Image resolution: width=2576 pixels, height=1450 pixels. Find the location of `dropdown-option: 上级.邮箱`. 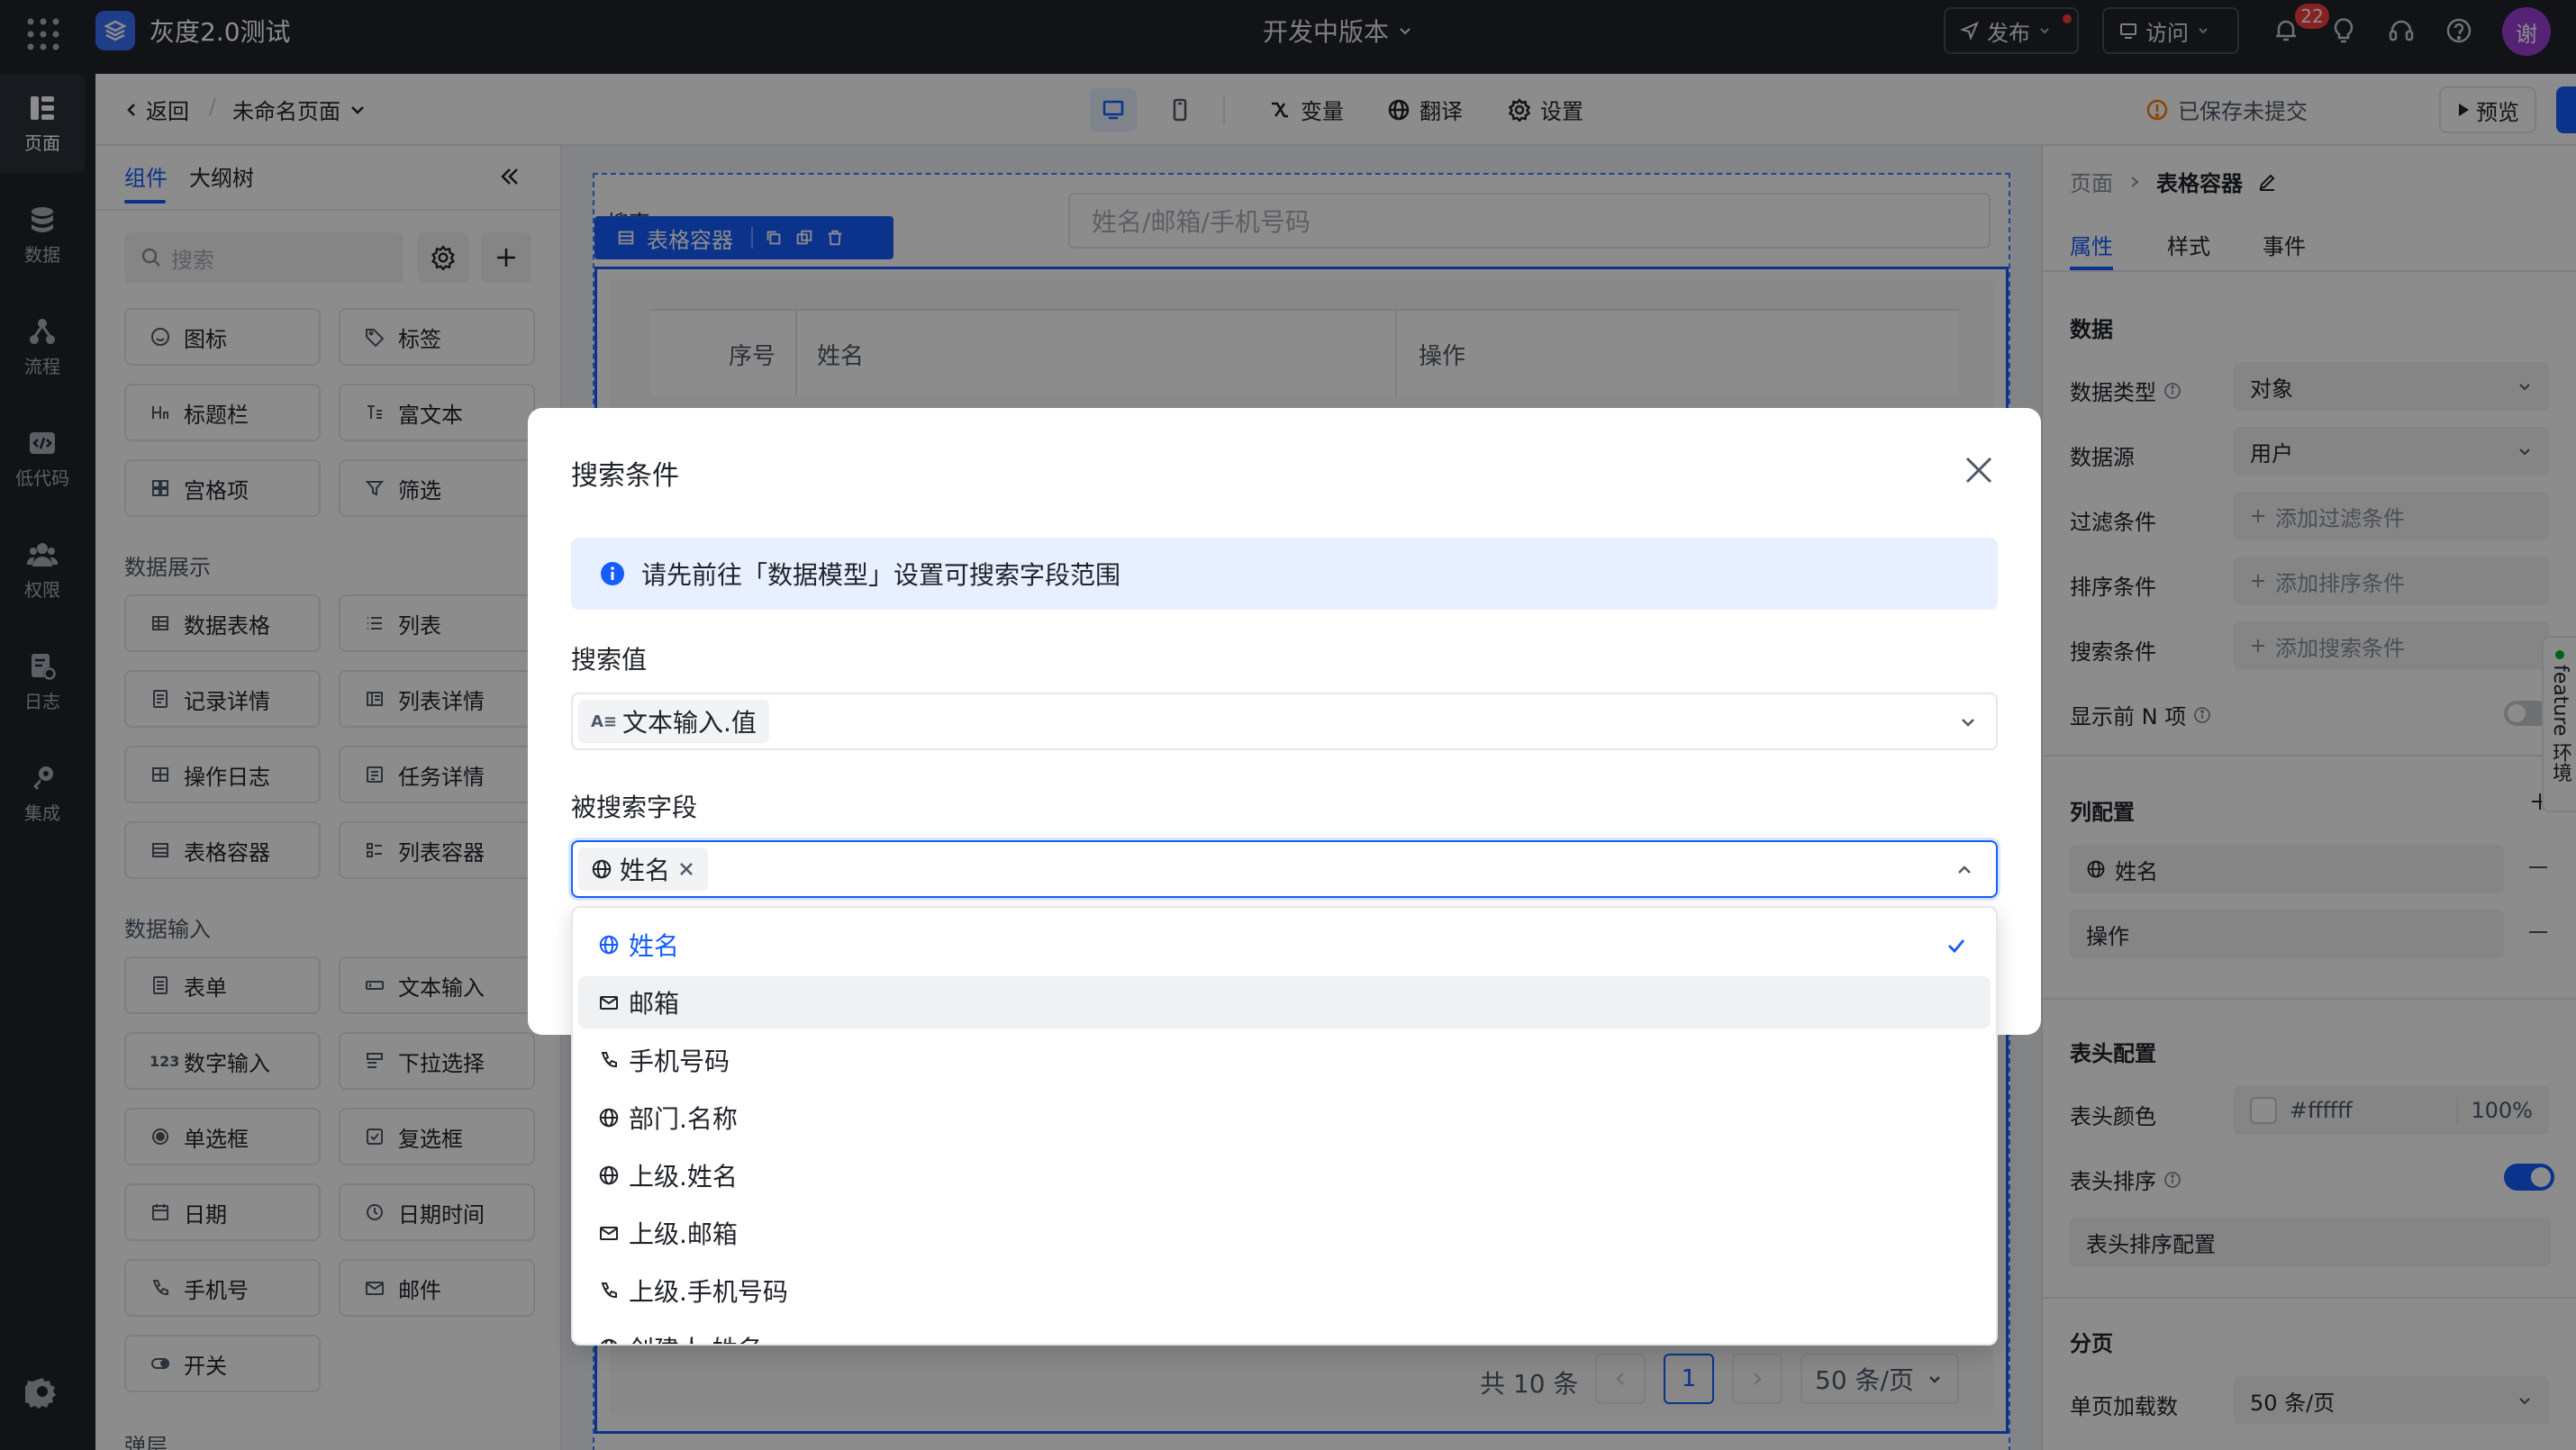

dropdown-option: 上级.邮箱 is located at coordinates (1285, 1233).